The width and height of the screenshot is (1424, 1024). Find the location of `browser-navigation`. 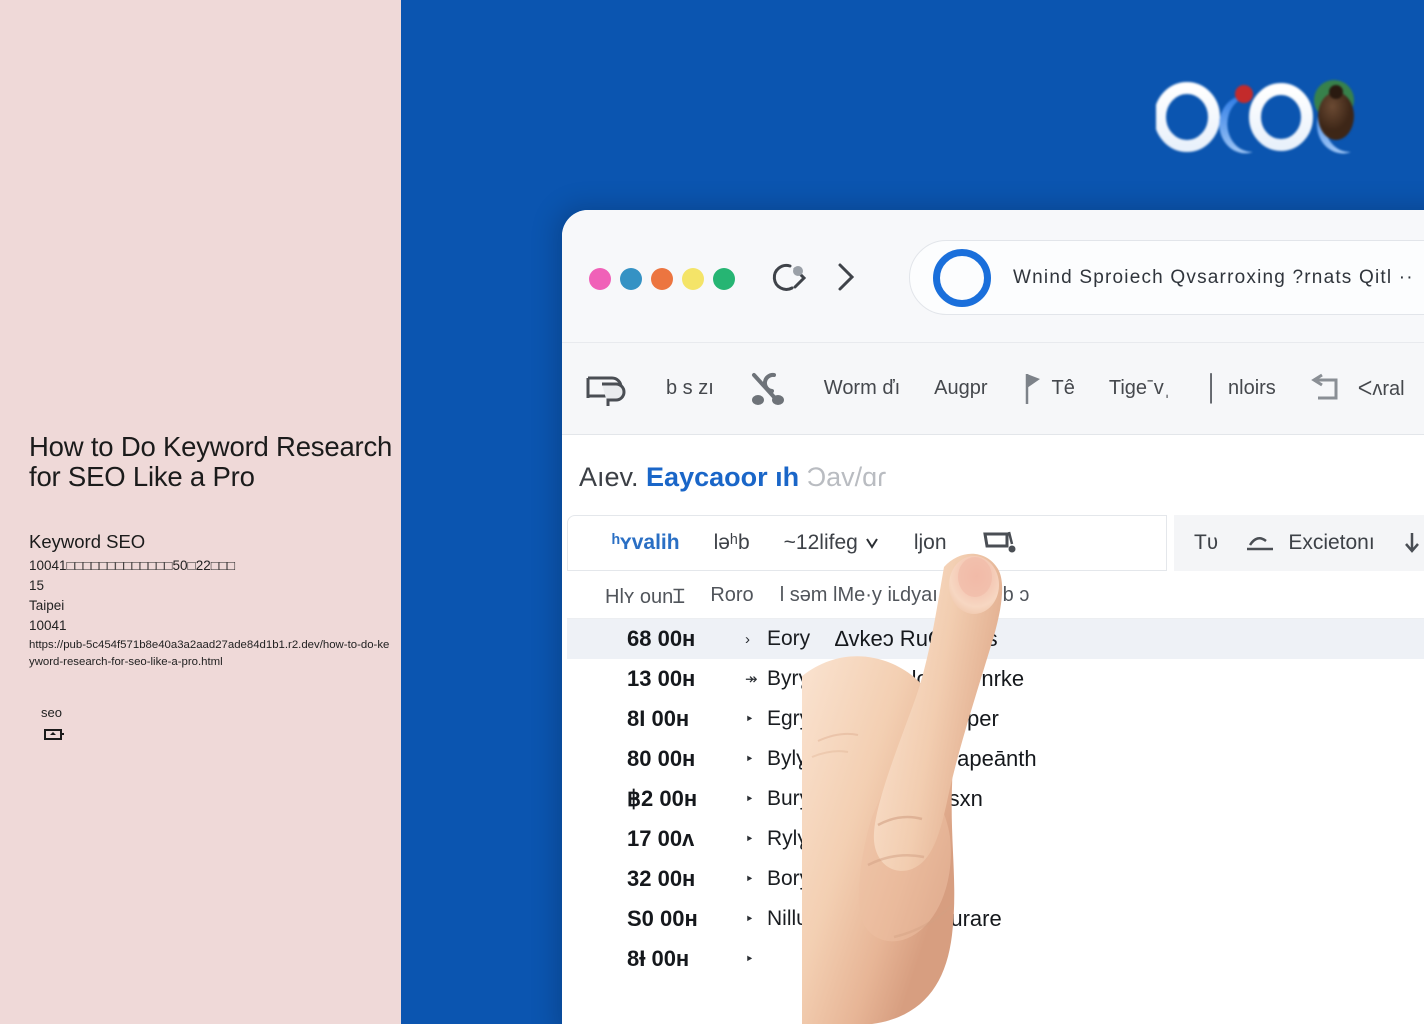

browser-navigation is located at coordinates (814, 277).